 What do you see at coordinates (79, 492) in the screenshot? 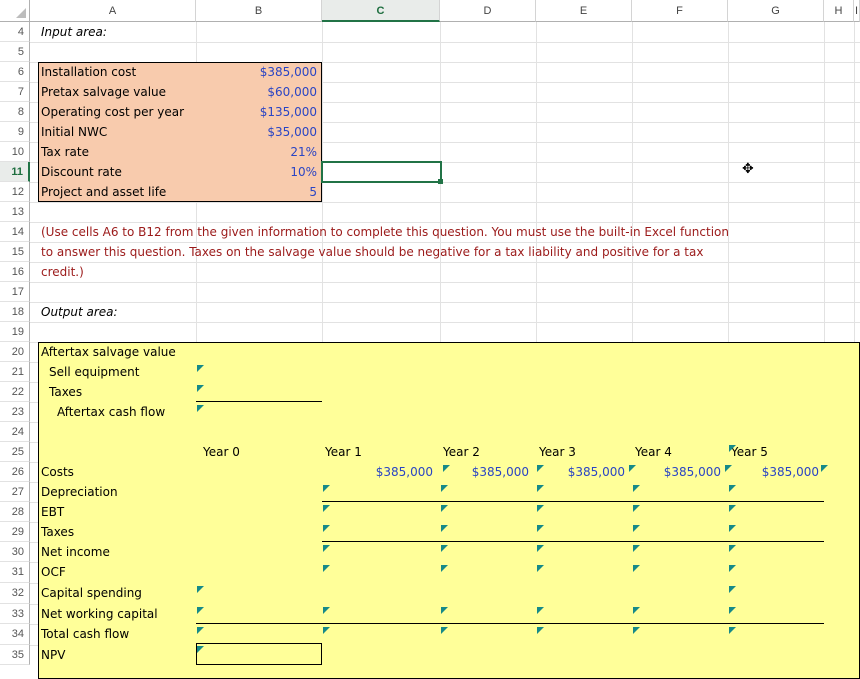
I see `output-row-label: Depreciation` at bounding box center [79, 492].